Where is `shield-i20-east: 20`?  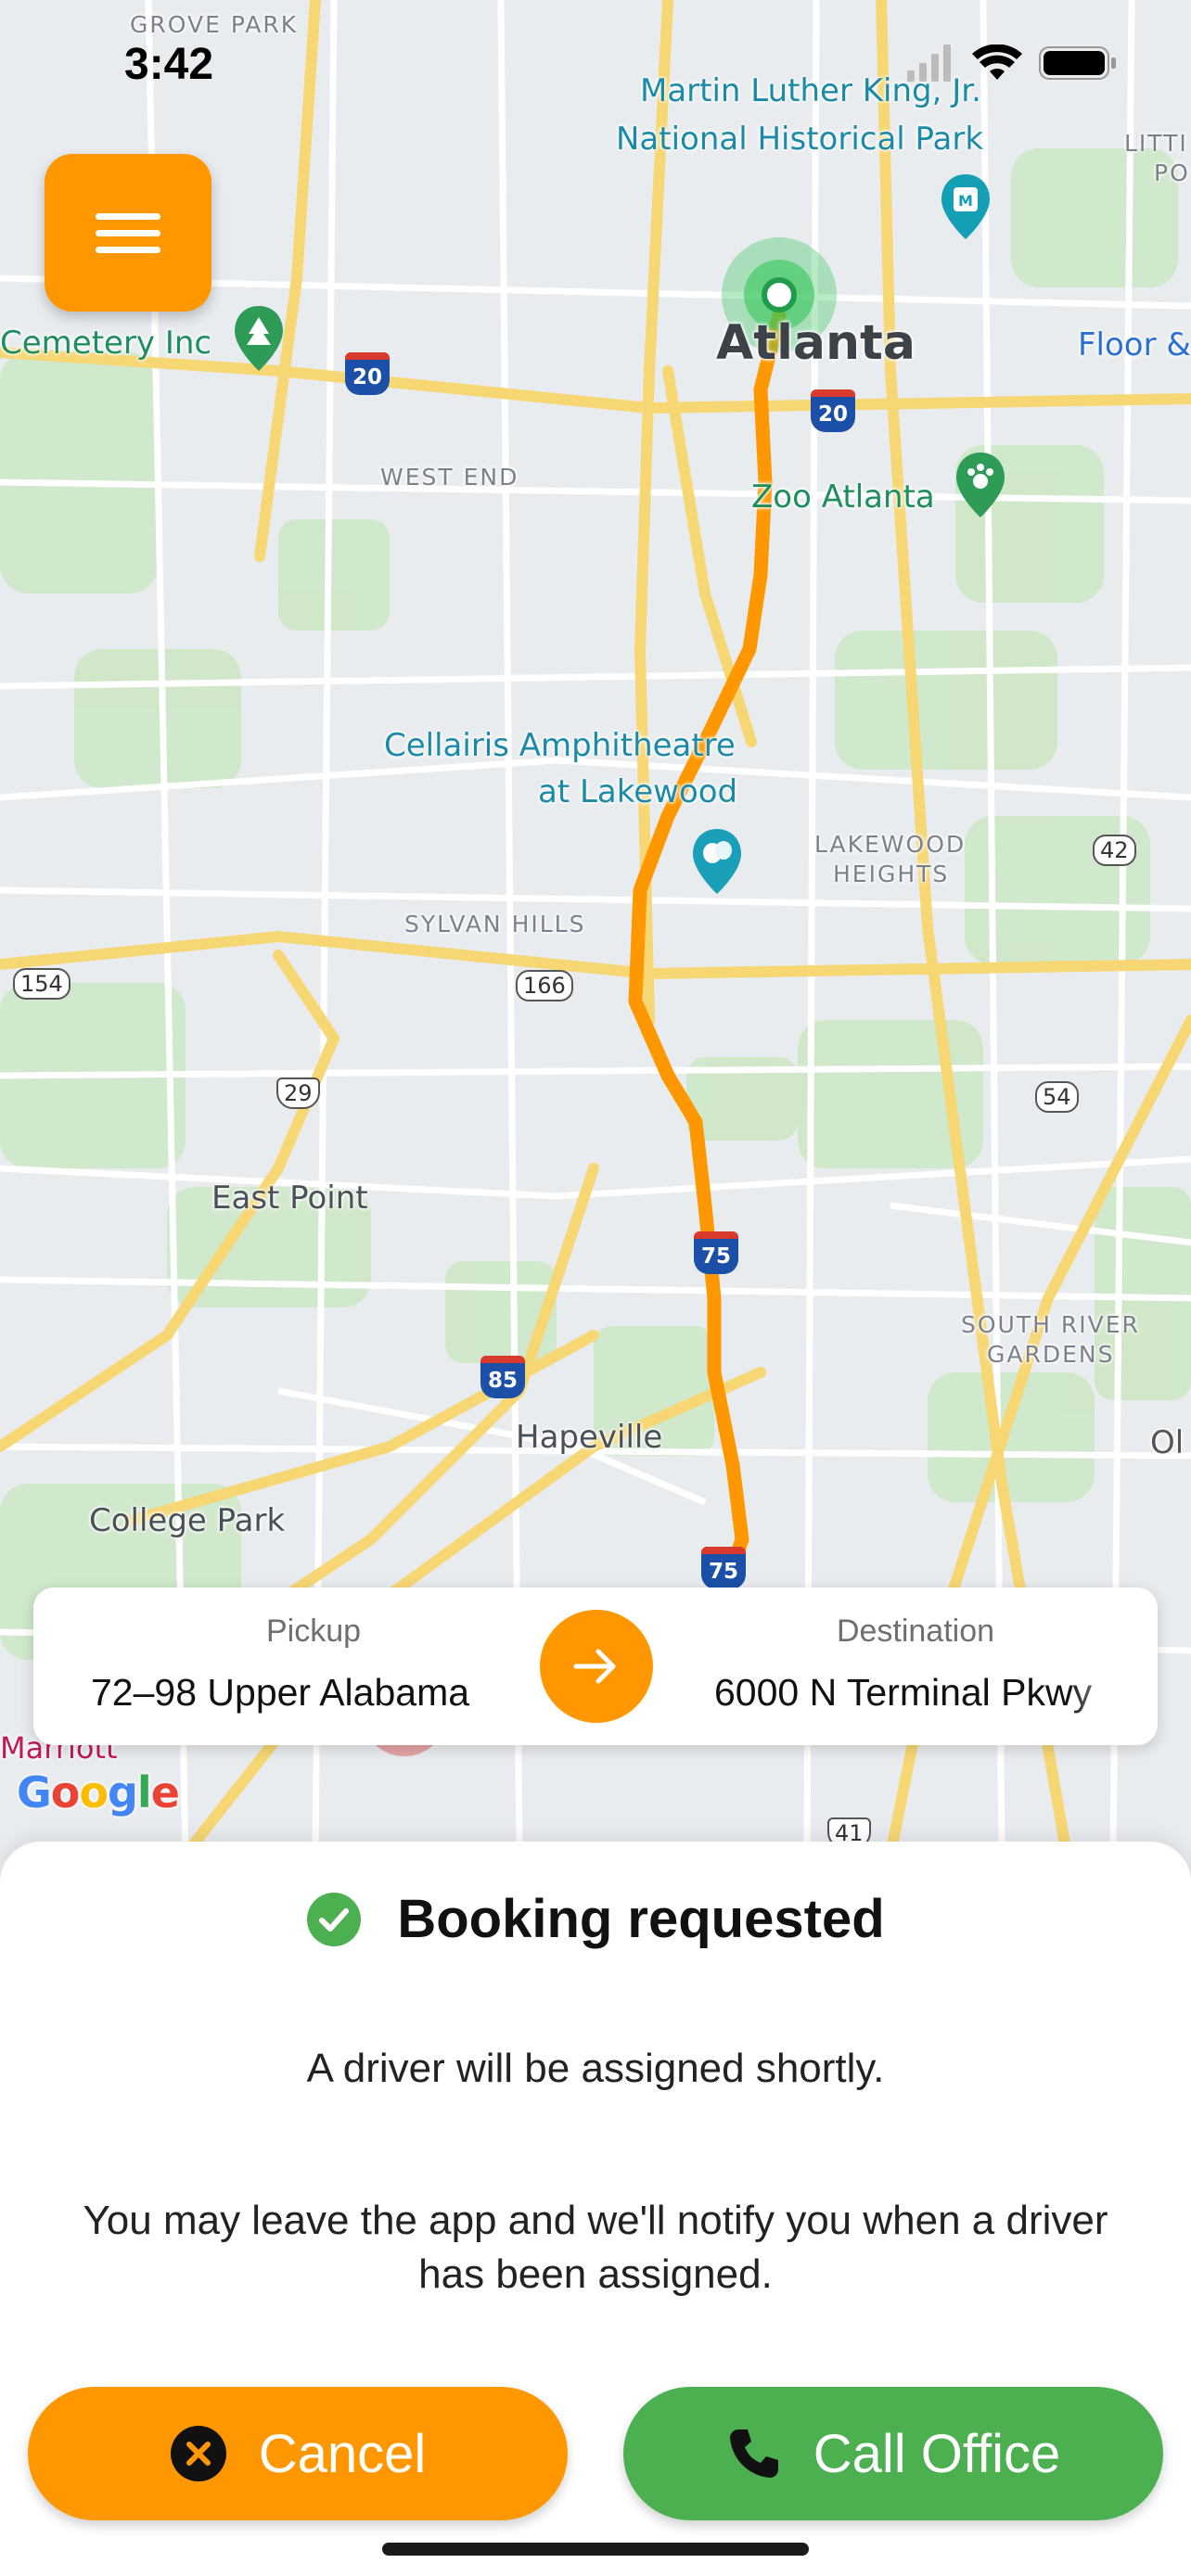 shield-i20-east: 20 is located at coordinates (833, 410).